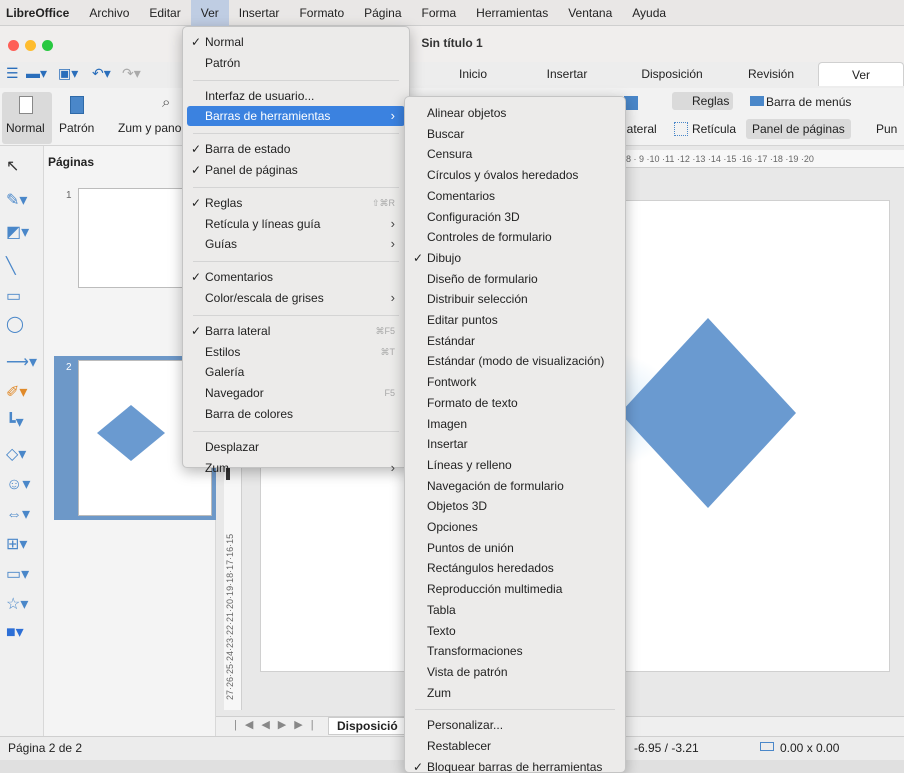 The width and height of the screenshot is (904, 773). What do you see at coordinates (515, 279) in the screenshot?
I see `toolbar-item-diseno-de-formulario: Diseño de formulario` at bounding box center [515, 279].